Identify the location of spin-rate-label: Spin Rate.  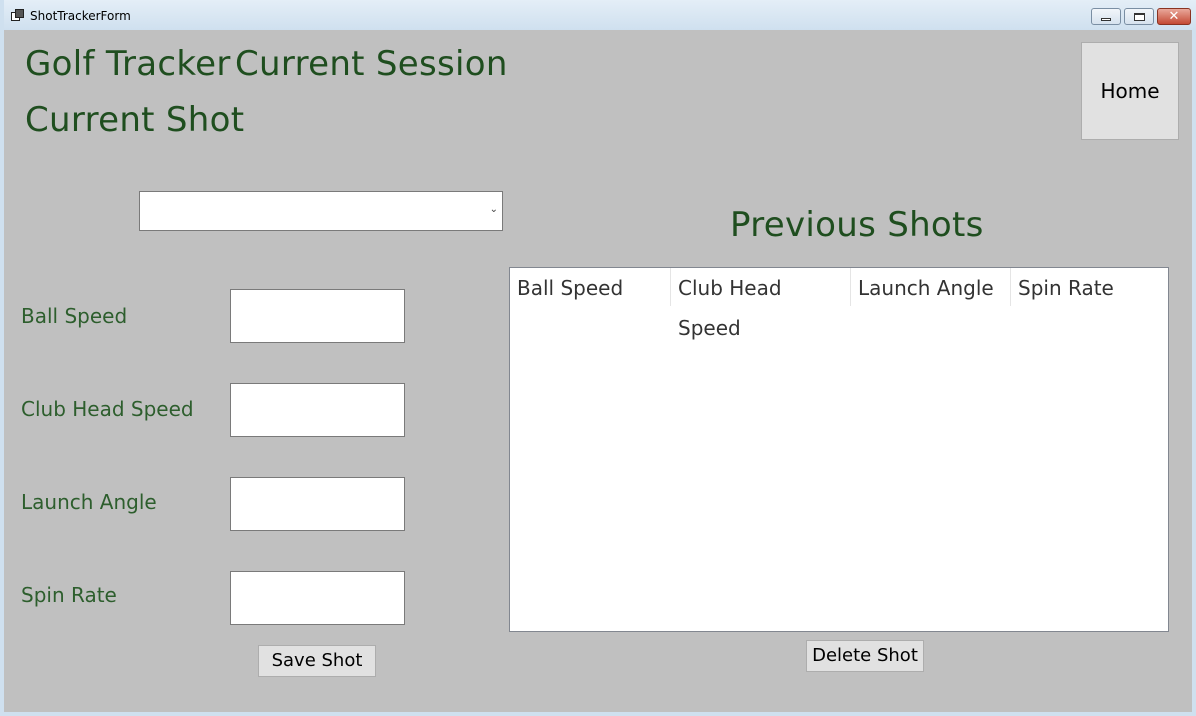
(69, 595).